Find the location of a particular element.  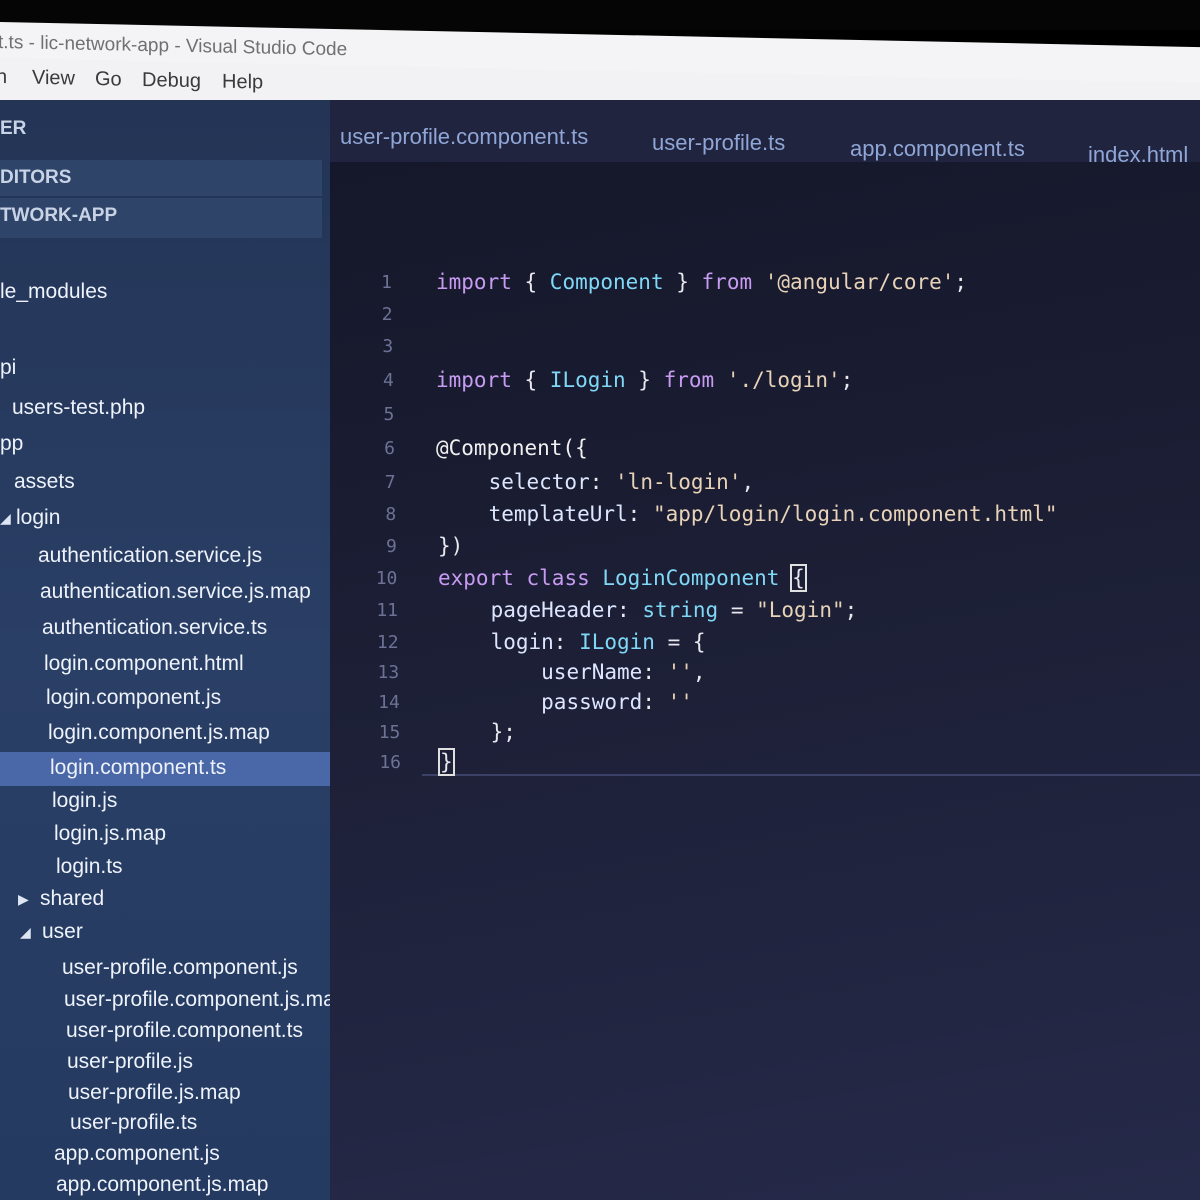

code-token: = { is located at coordinates (680, 642).